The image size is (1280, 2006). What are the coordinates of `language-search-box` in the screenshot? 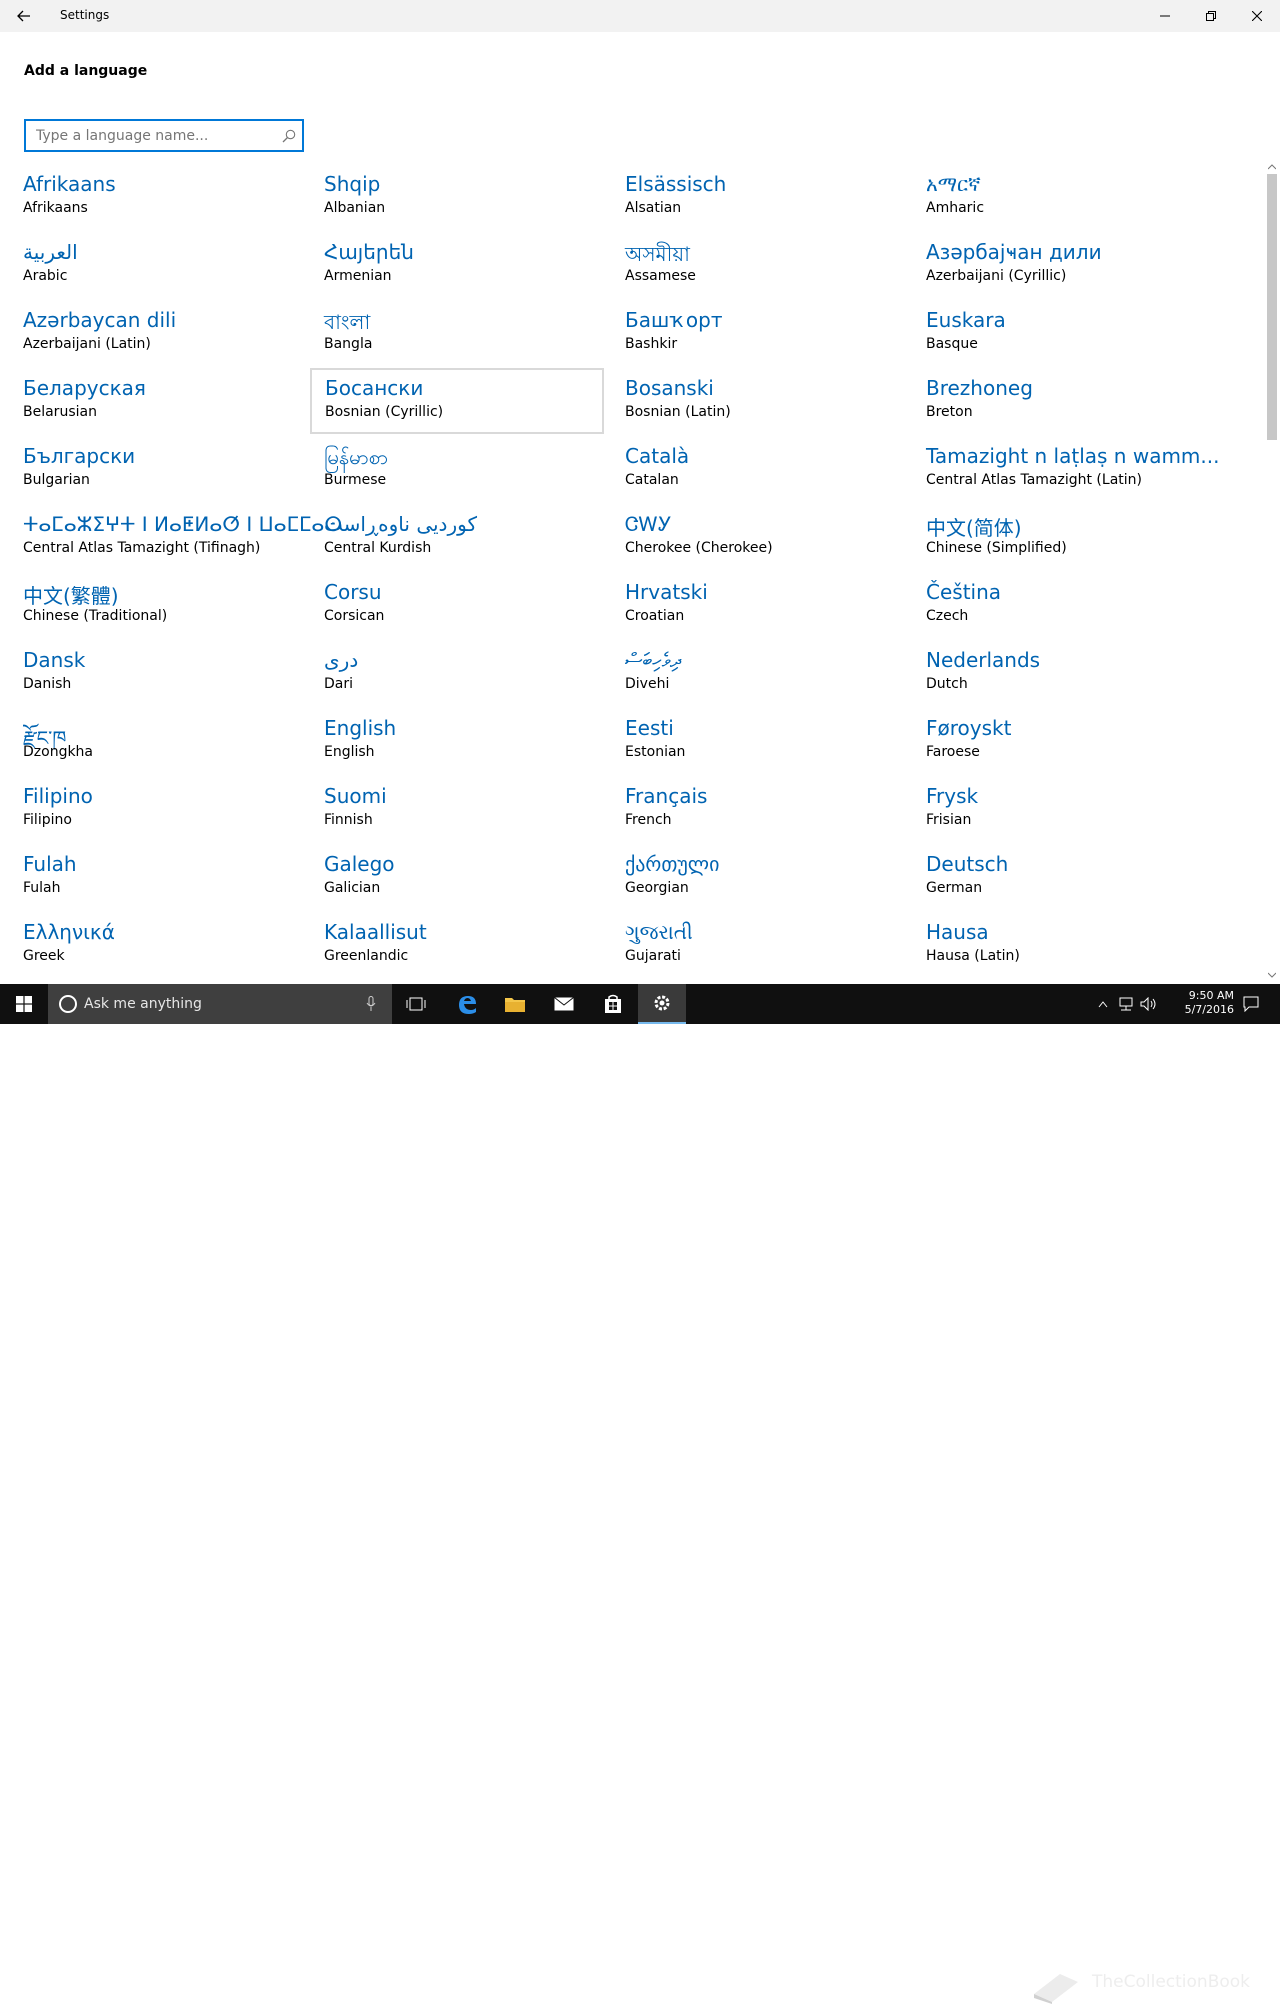 It's located at (164, 135).